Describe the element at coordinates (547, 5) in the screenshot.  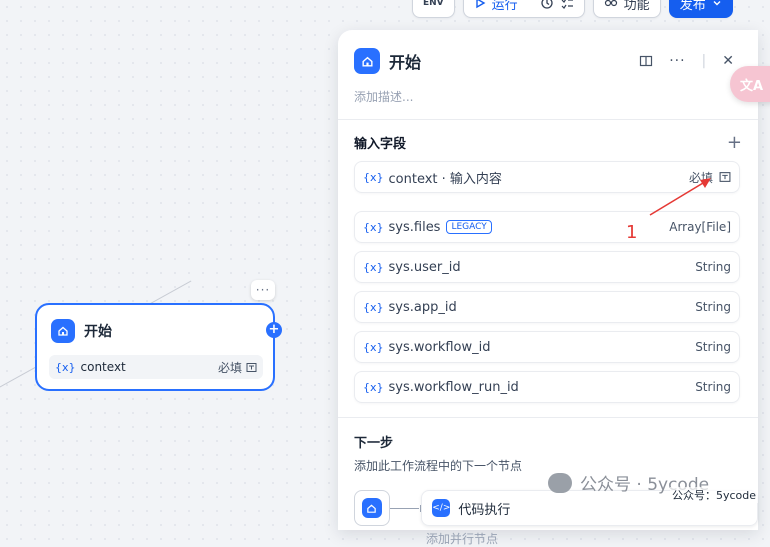
I see `history-icon` at that location.